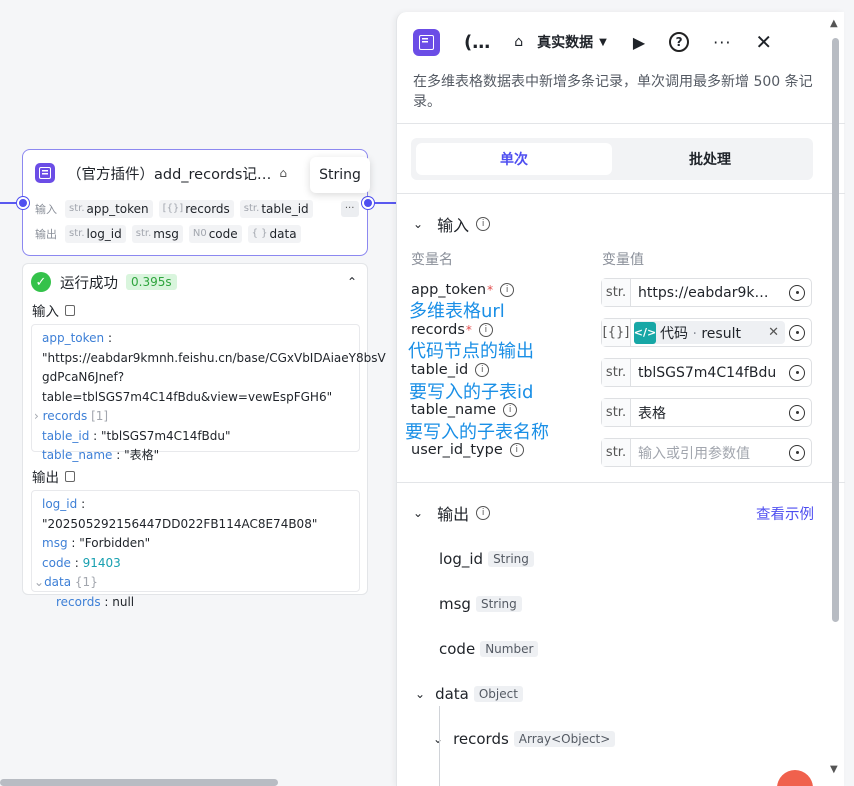 The image size is (854, 786). What do you see at coordinates (679, 42) in the screenshot?
I see `help-icon: ?` at bounding box center [679, 42].